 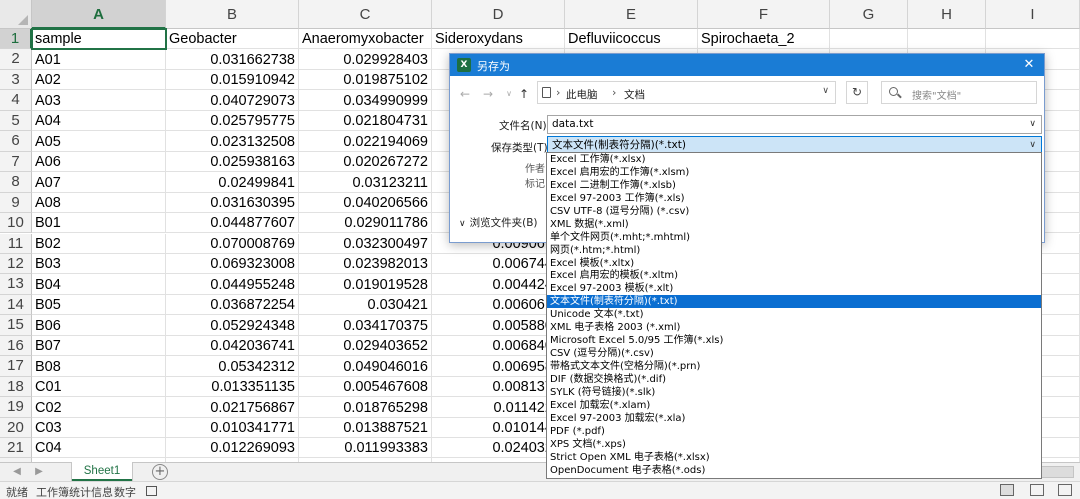 I want to click on filetype-option: Strict Open XML 电子表格(*.xlsx), so click(x=794, y=457).